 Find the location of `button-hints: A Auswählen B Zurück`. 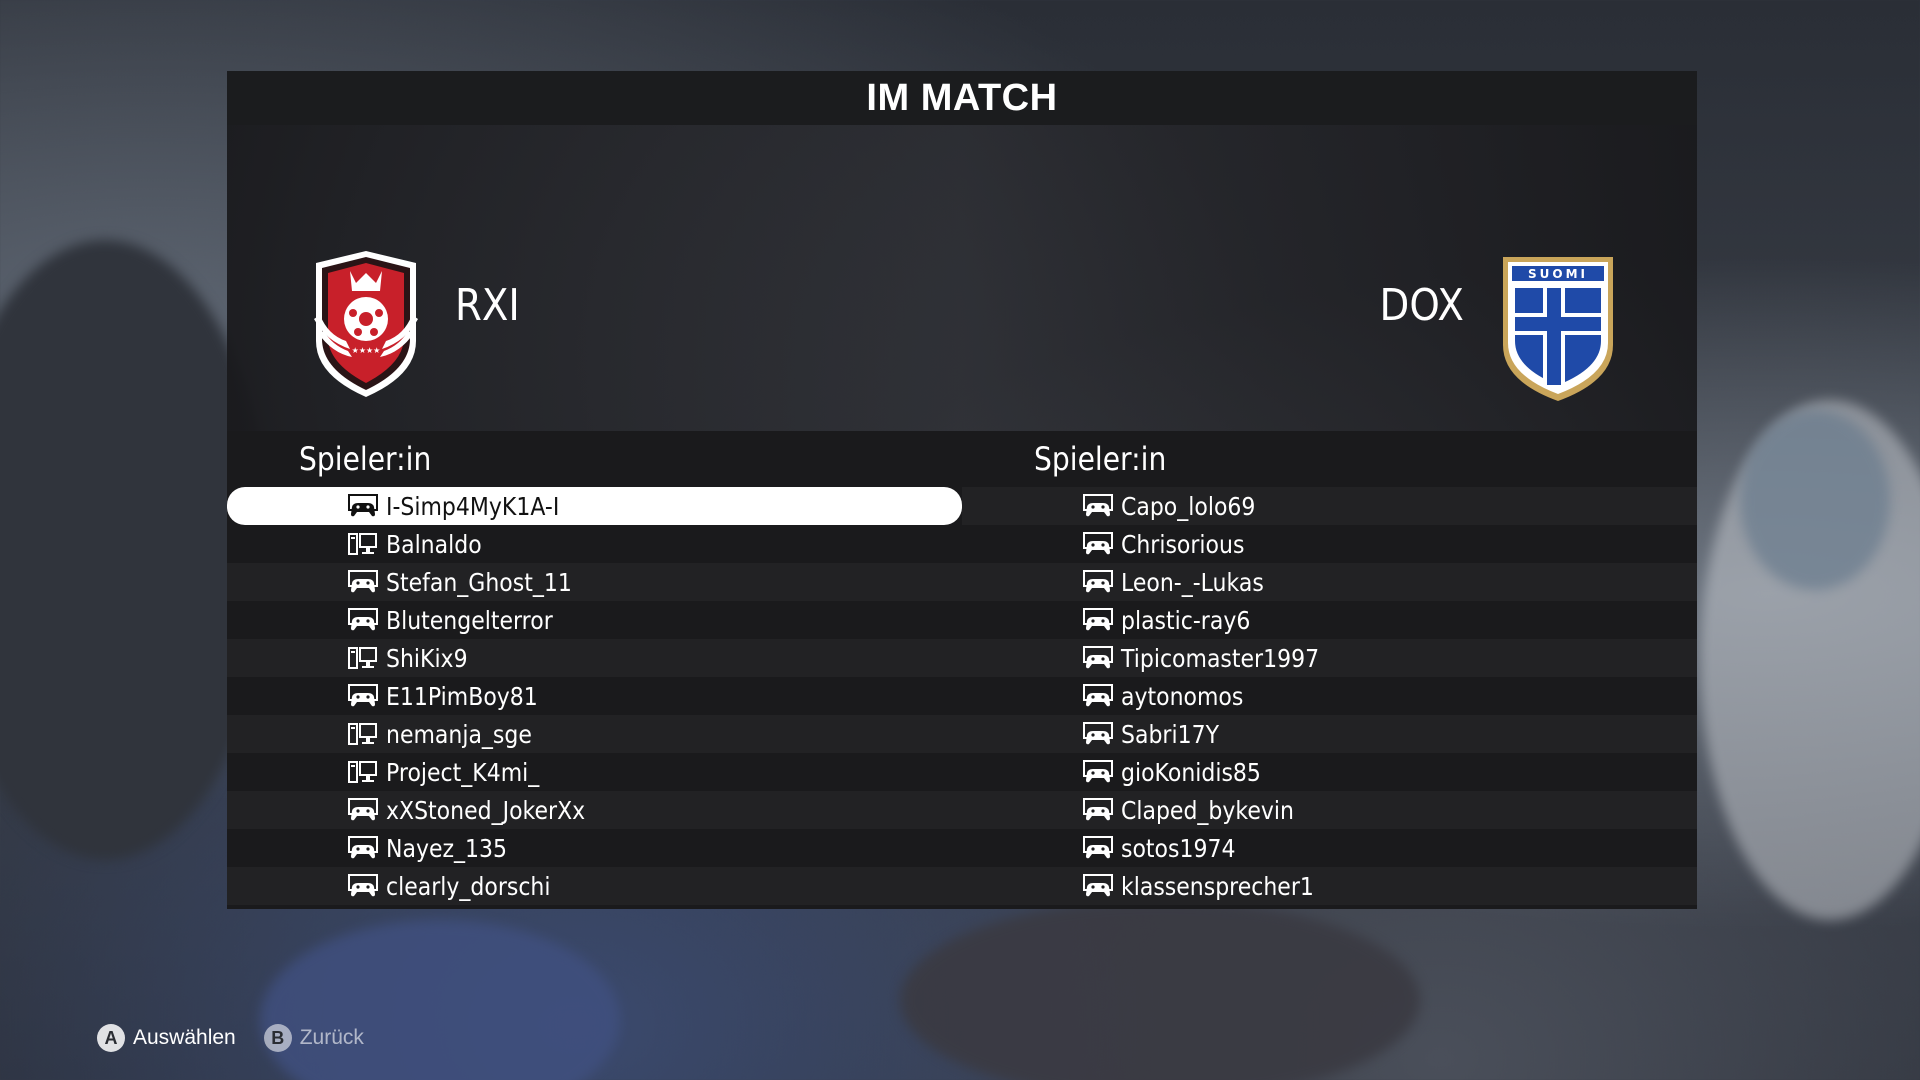

button-hints: A Auswählen B Zurück is located at coordinates (230, 1038).